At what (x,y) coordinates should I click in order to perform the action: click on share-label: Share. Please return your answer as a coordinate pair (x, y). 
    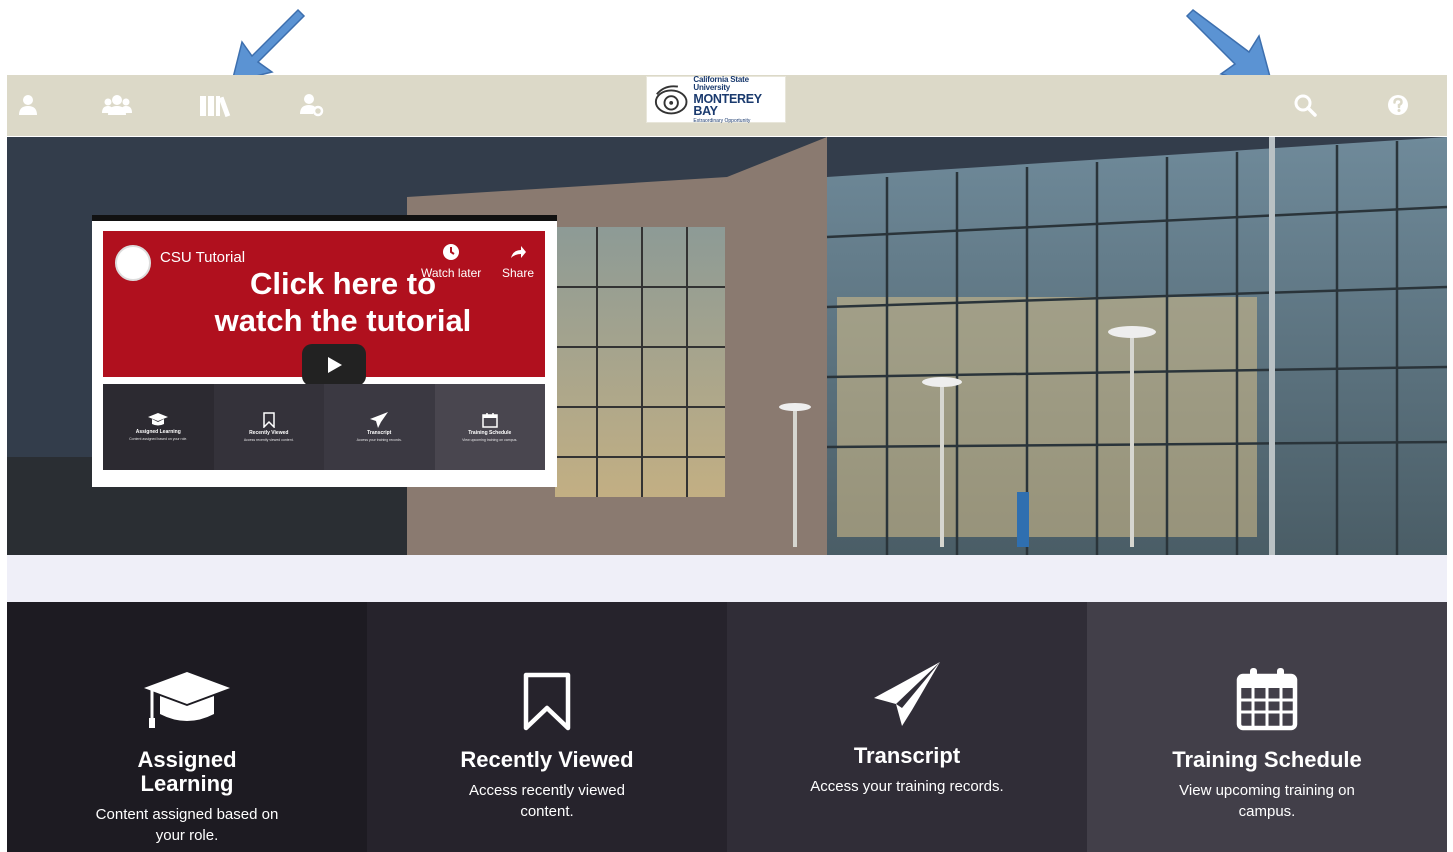
    Looking at the image, I should click on (518, 273).